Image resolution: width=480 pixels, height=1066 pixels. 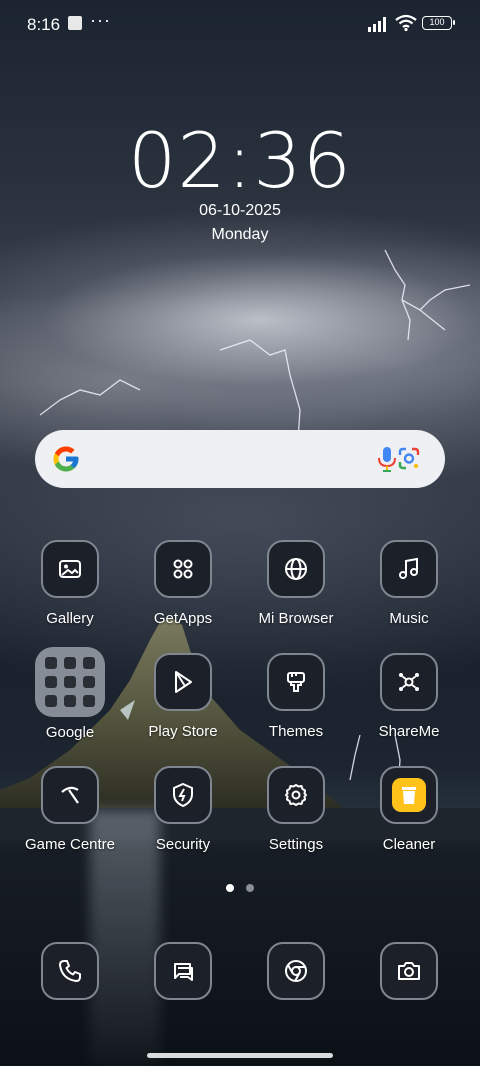 What do you see at coordinates (183, 731) in the screenshot?
I see `app-label: Play Store` at bounding box center [183, 731].